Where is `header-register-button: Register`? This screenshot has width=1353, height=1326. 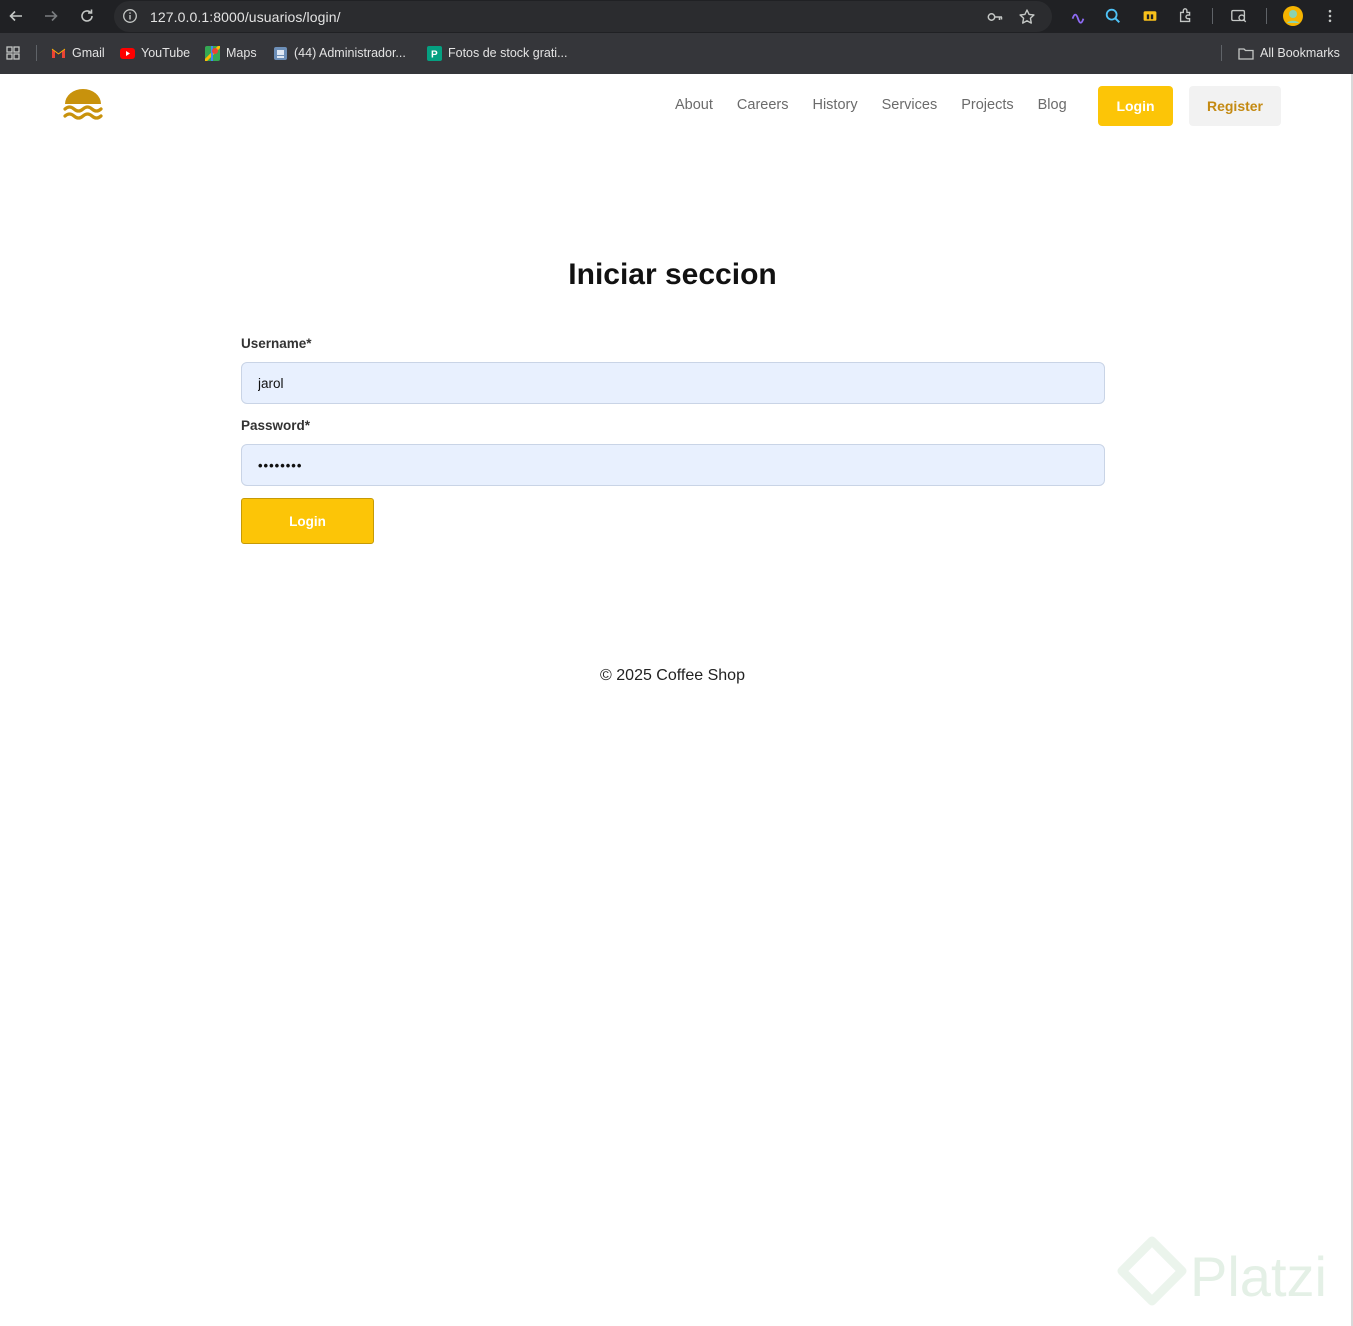 header-register-button: Register is located at coordinates (1235, 106).